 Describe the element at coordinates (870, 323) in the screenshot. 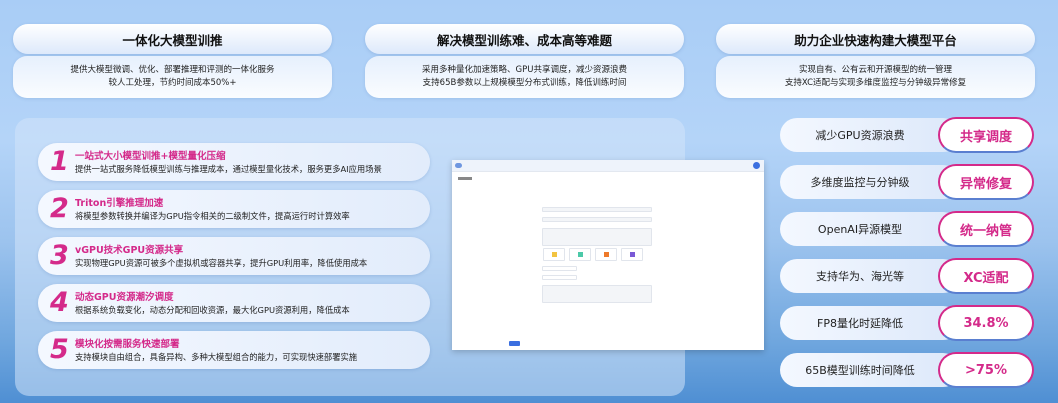

I see `highlight-label: FP8量化时延降低` at that location.